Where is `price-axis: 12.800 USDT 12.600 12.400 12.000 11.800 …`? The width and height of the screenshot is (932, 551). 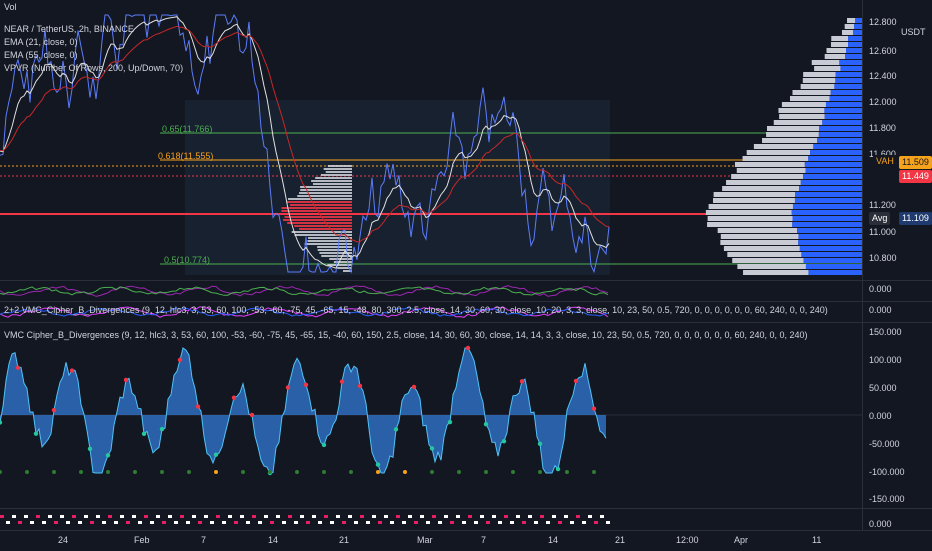
price-axis: 12.800 USDT 12.600 12.400 12.000 11.800 … is located at coordinates (897, 140).